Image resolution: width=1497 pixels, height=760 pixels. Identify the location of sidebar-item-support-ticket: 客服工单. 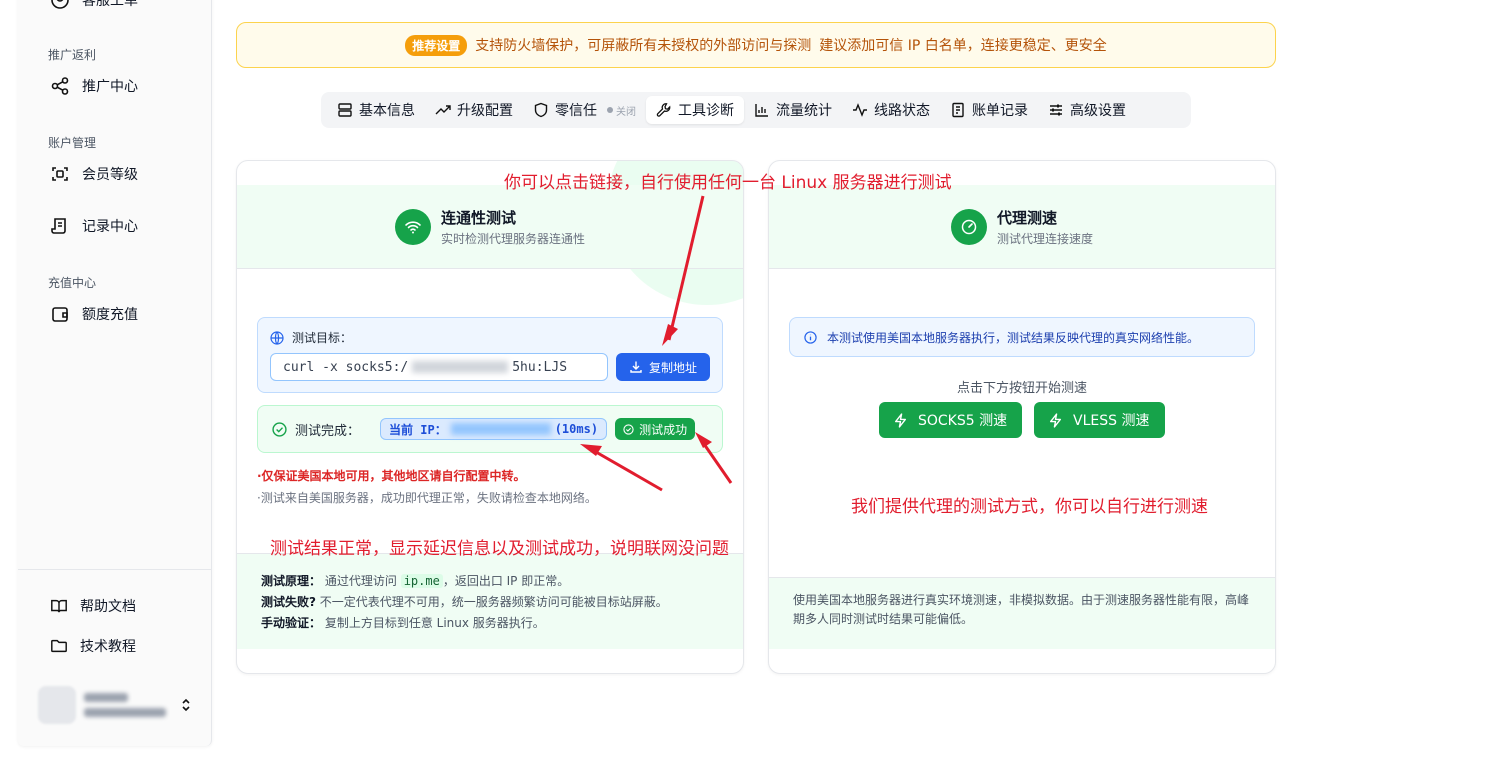
(94, 7).